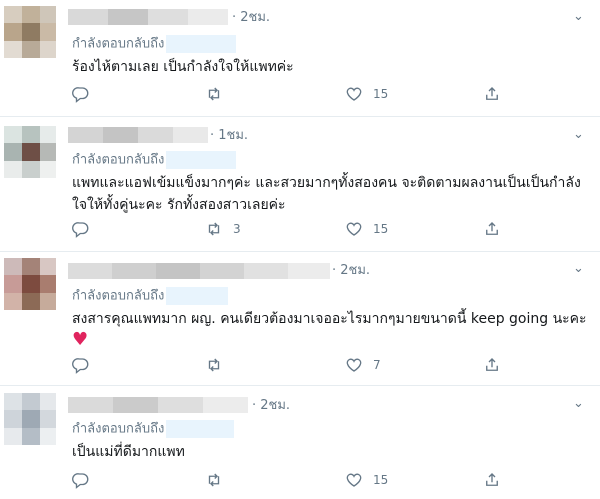 The image size is (600, 499). What do you see at coordinates (377, 365) in the screenshot?
I see `like-count: 7` at bounding box center [377, 365].